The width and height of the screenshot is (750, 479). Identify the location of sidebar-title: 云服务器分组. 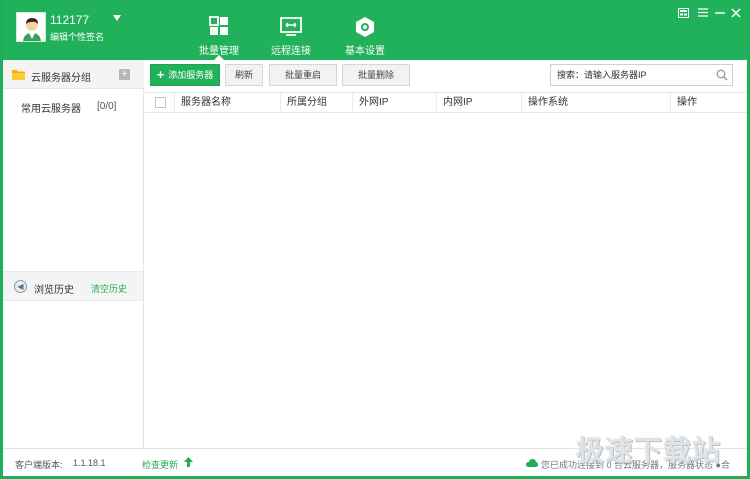
(61, 78).